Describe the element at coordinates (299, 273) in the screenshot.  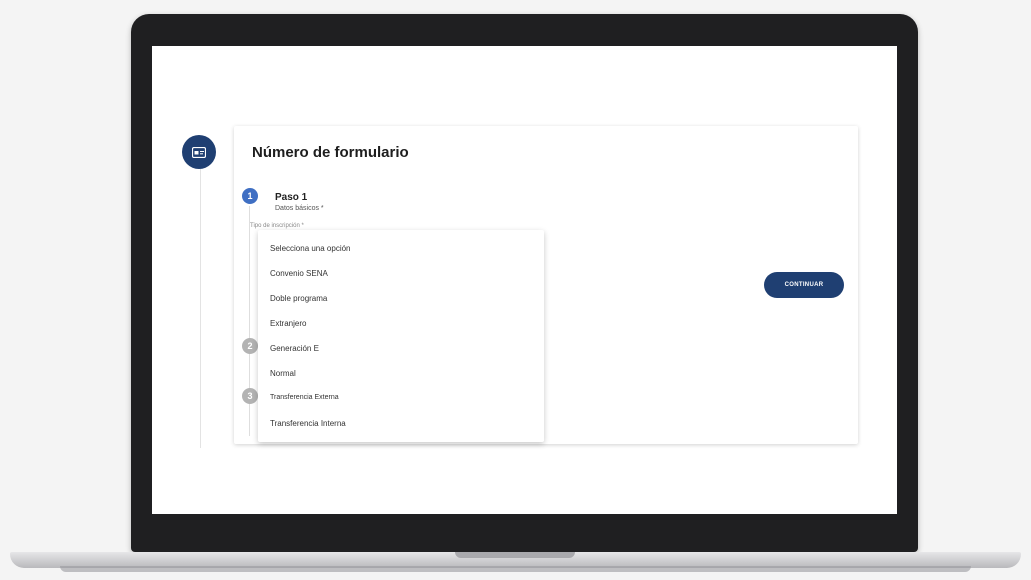
I see `dropdown-option: Convenio SENA` at that location.